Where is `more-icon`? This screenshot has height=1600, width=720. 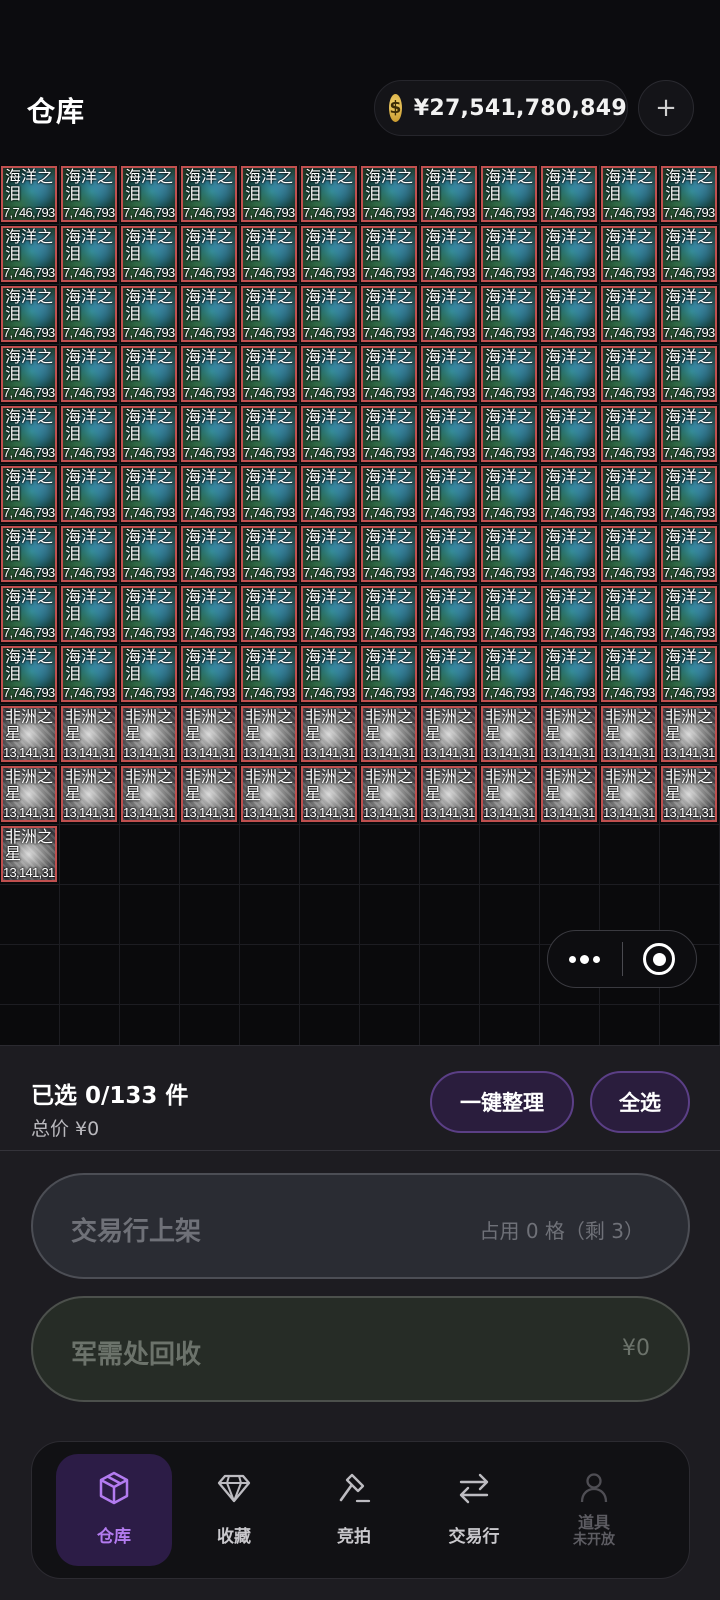 more-icon is located at coordinates (585, 959).